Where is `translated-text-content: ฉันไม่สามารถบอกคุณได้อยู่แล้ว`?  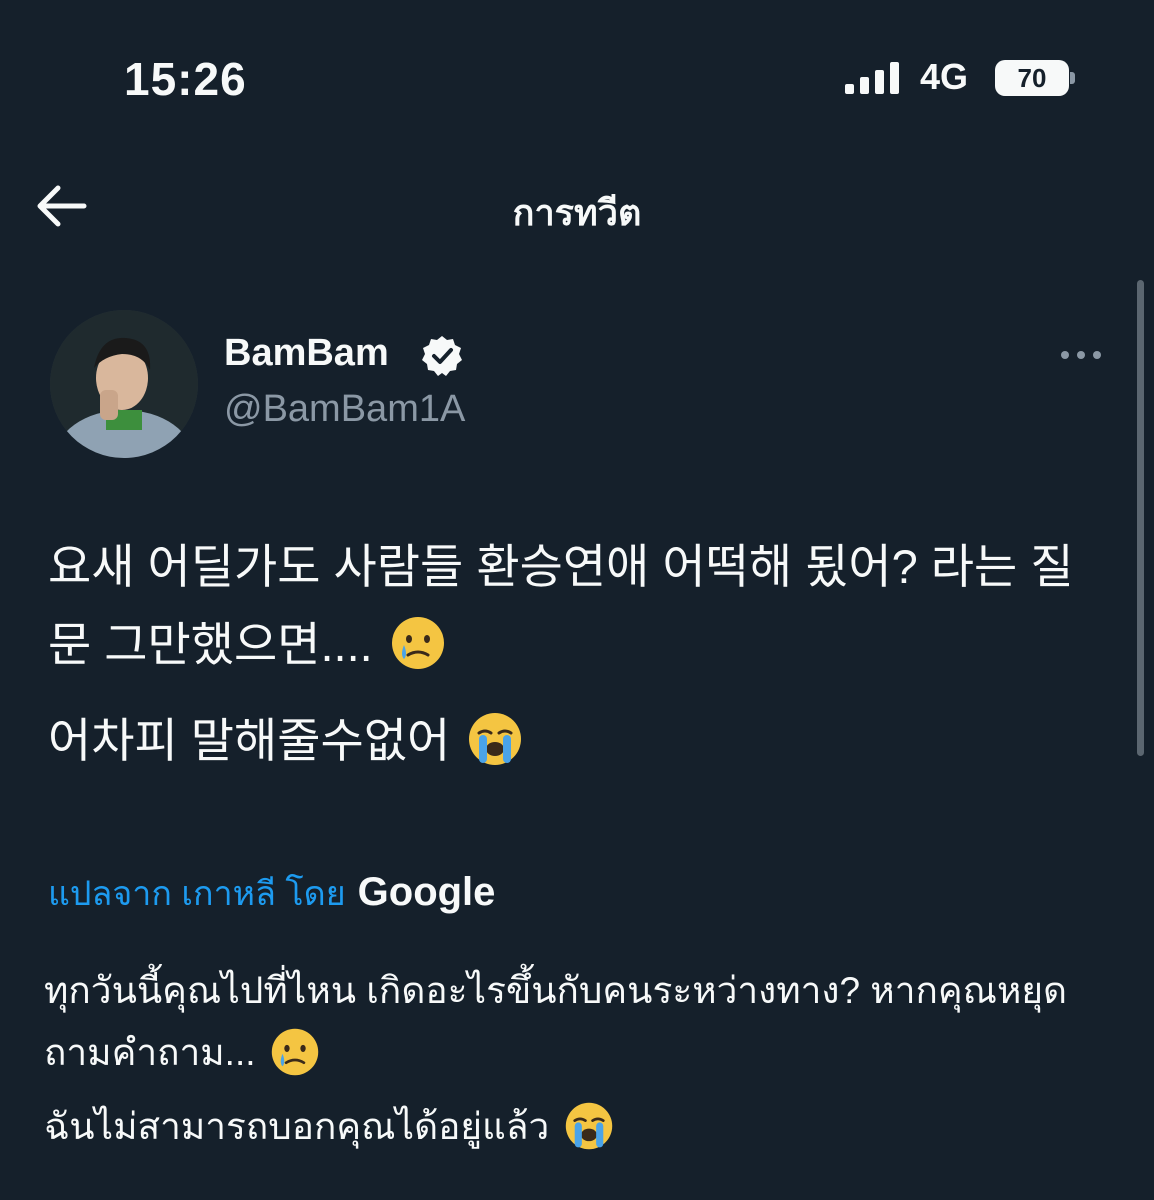
translated-text-content: ฉันไม่สามารถบอกคุณได้อยู่แล้ว is located at coordinates (297, 1126).